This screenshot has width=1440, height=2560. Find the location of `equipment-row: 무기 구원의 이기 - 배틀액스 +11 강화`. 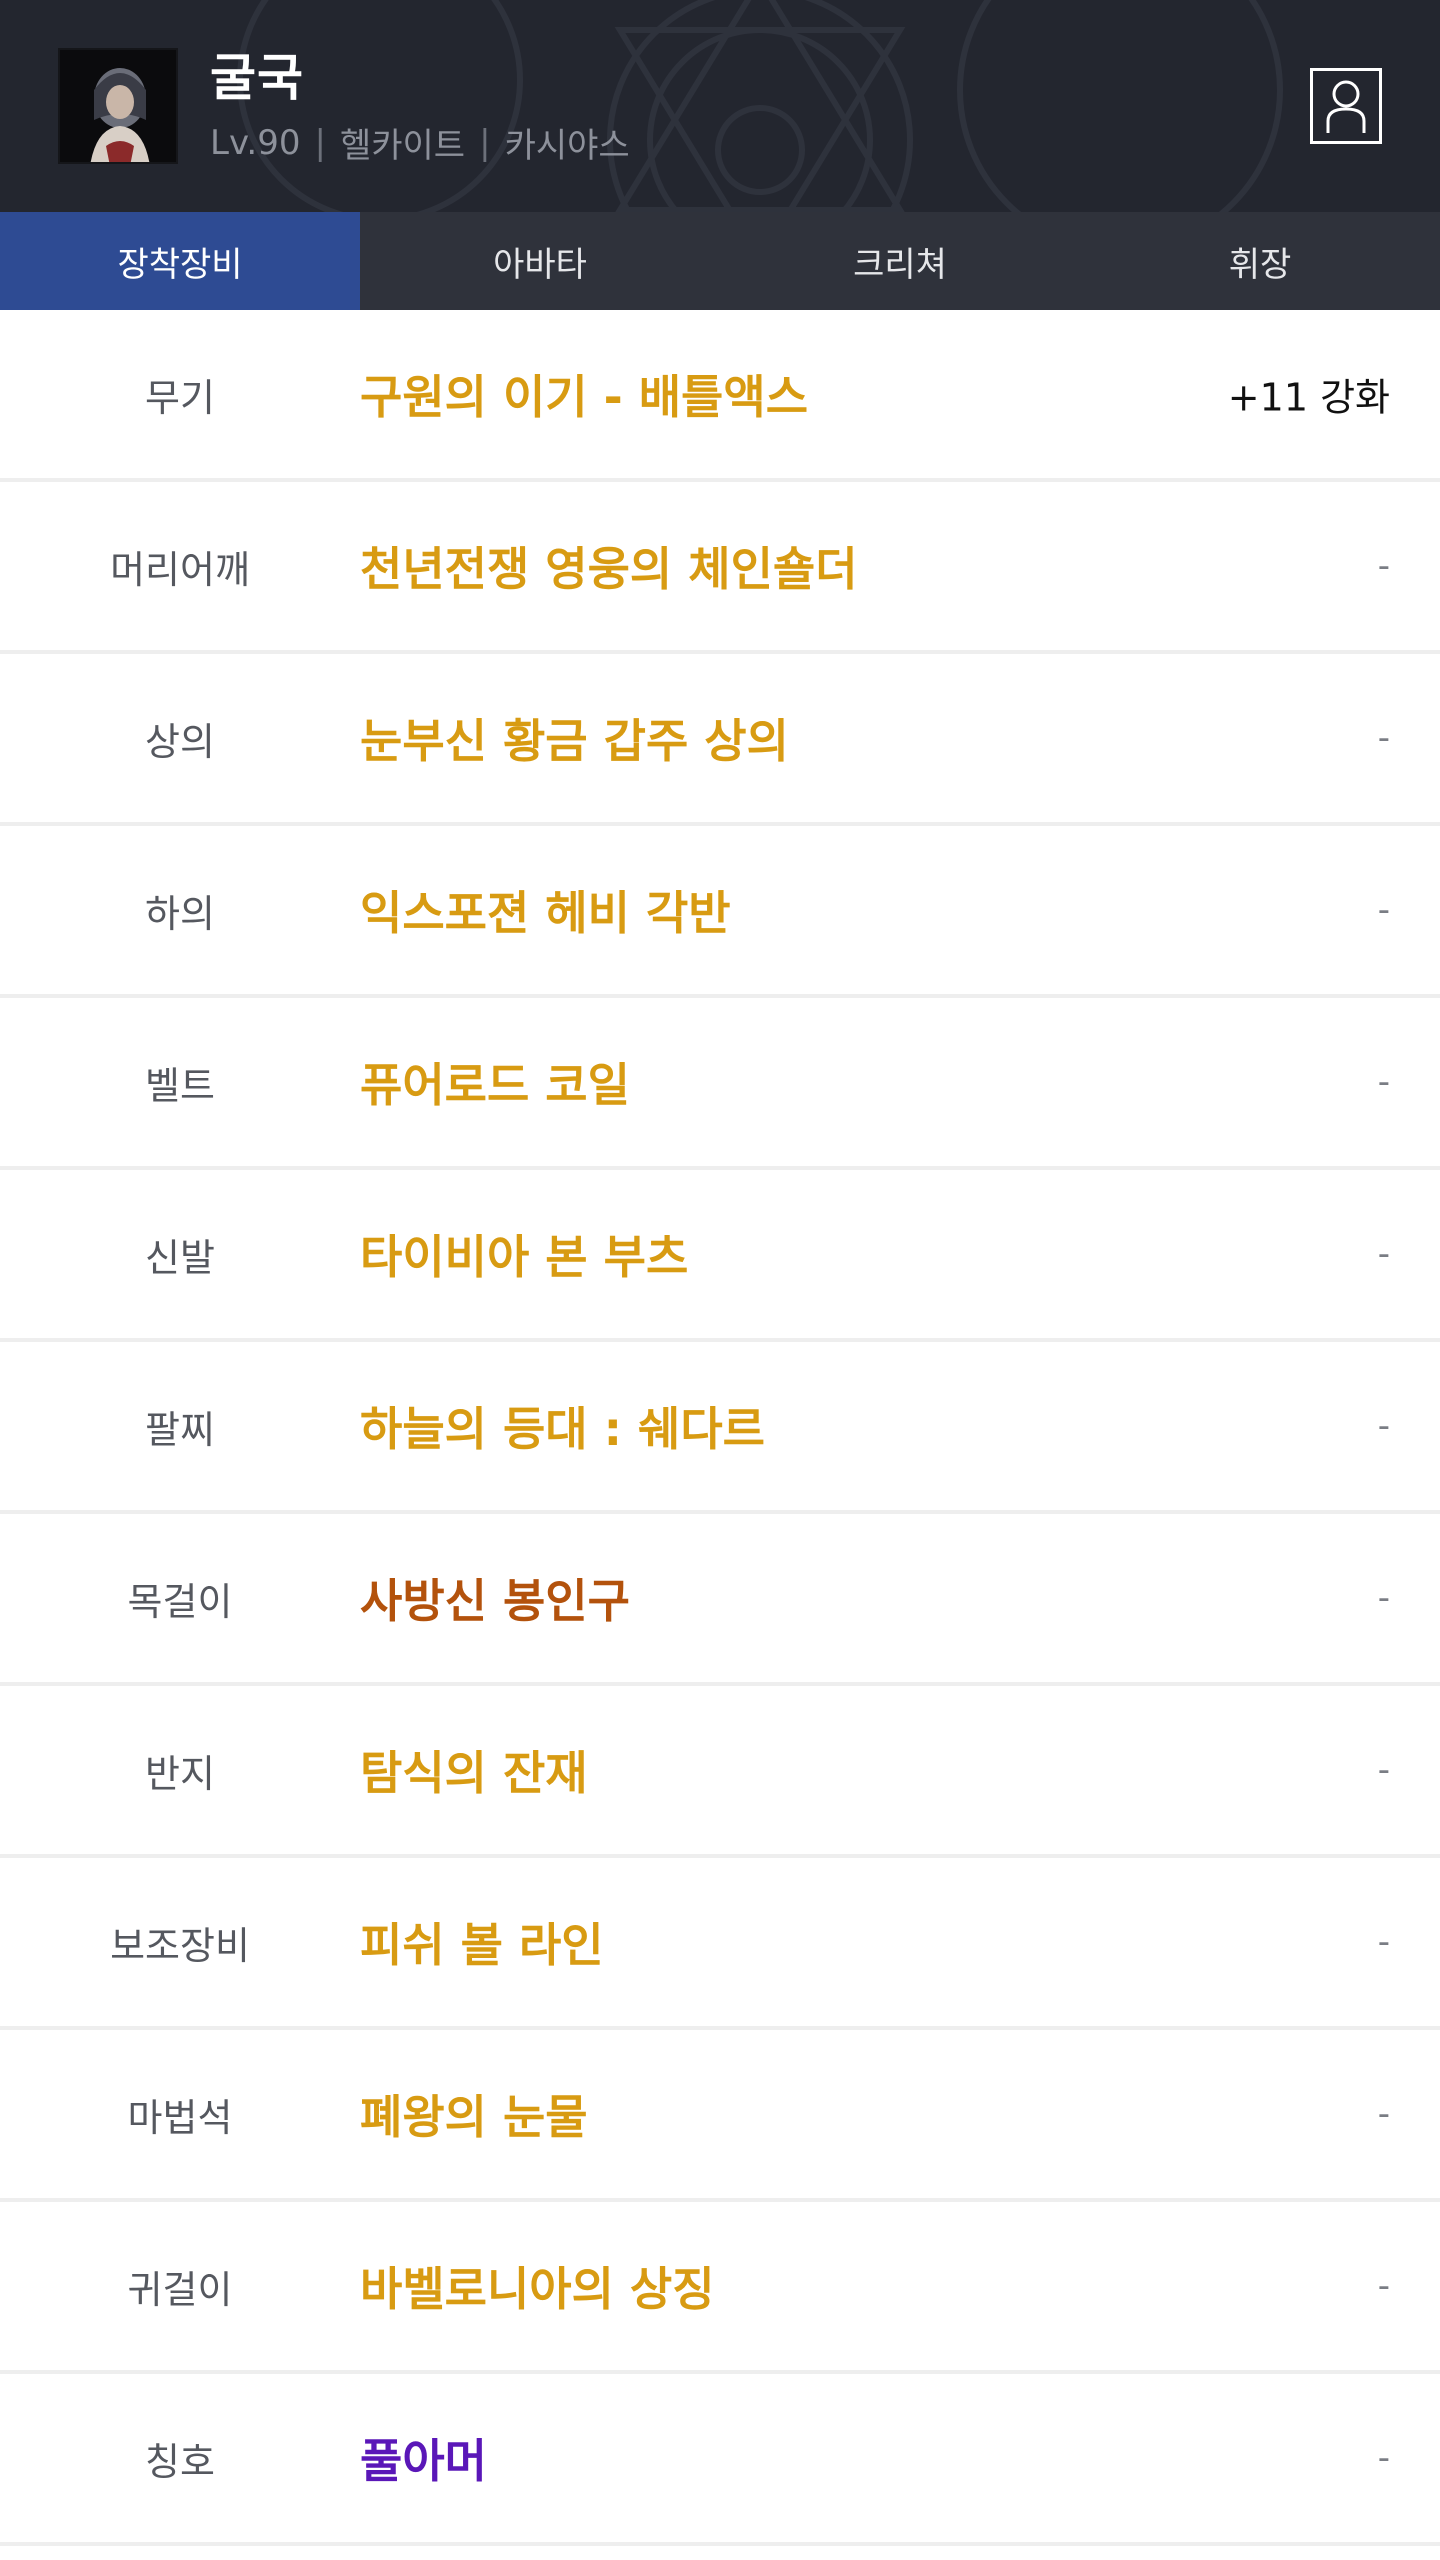

equipment-row: 무기 구원의 이기 - 배틀액스 +11 강화 is located at coordinates (720, 396).